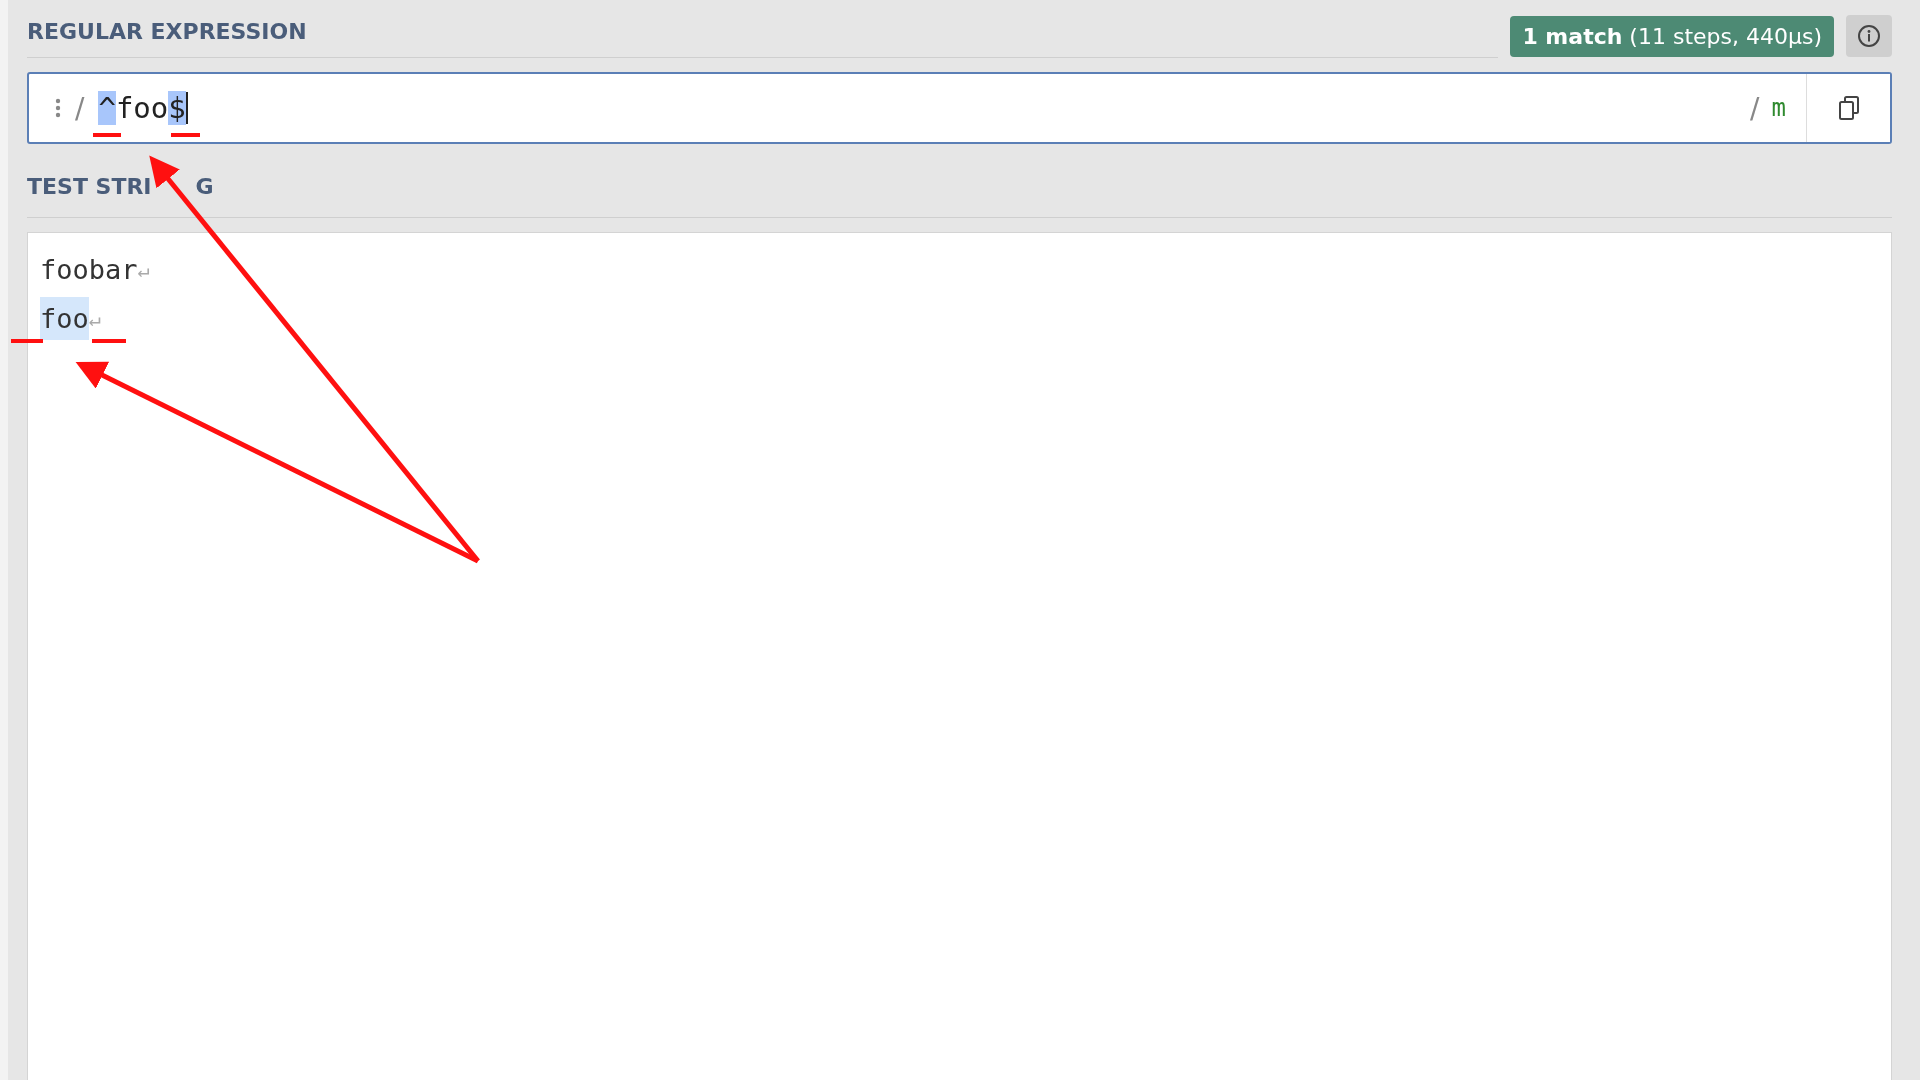 The width and height of the screenshot is (1920, 1080). What do you see at coordinates (167, 31) in the screenshot?
I see `section-label: REGULAR EXPRESSION` at bounding box center [167, 31].